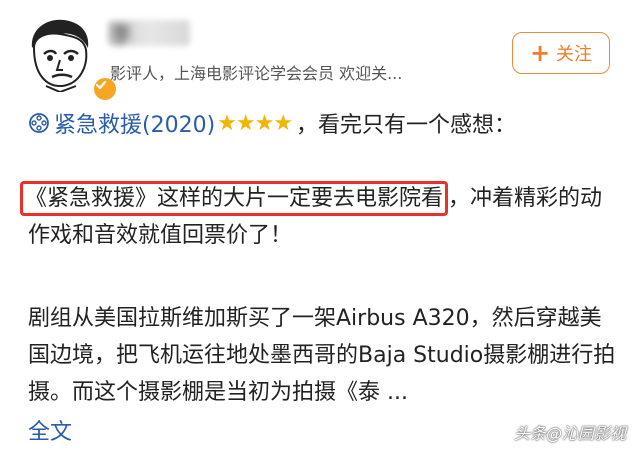  Describe the element at coordinates (134, 123) in the screenshot. I see `movie-title-link: 紧急救援(2020)` at that location.